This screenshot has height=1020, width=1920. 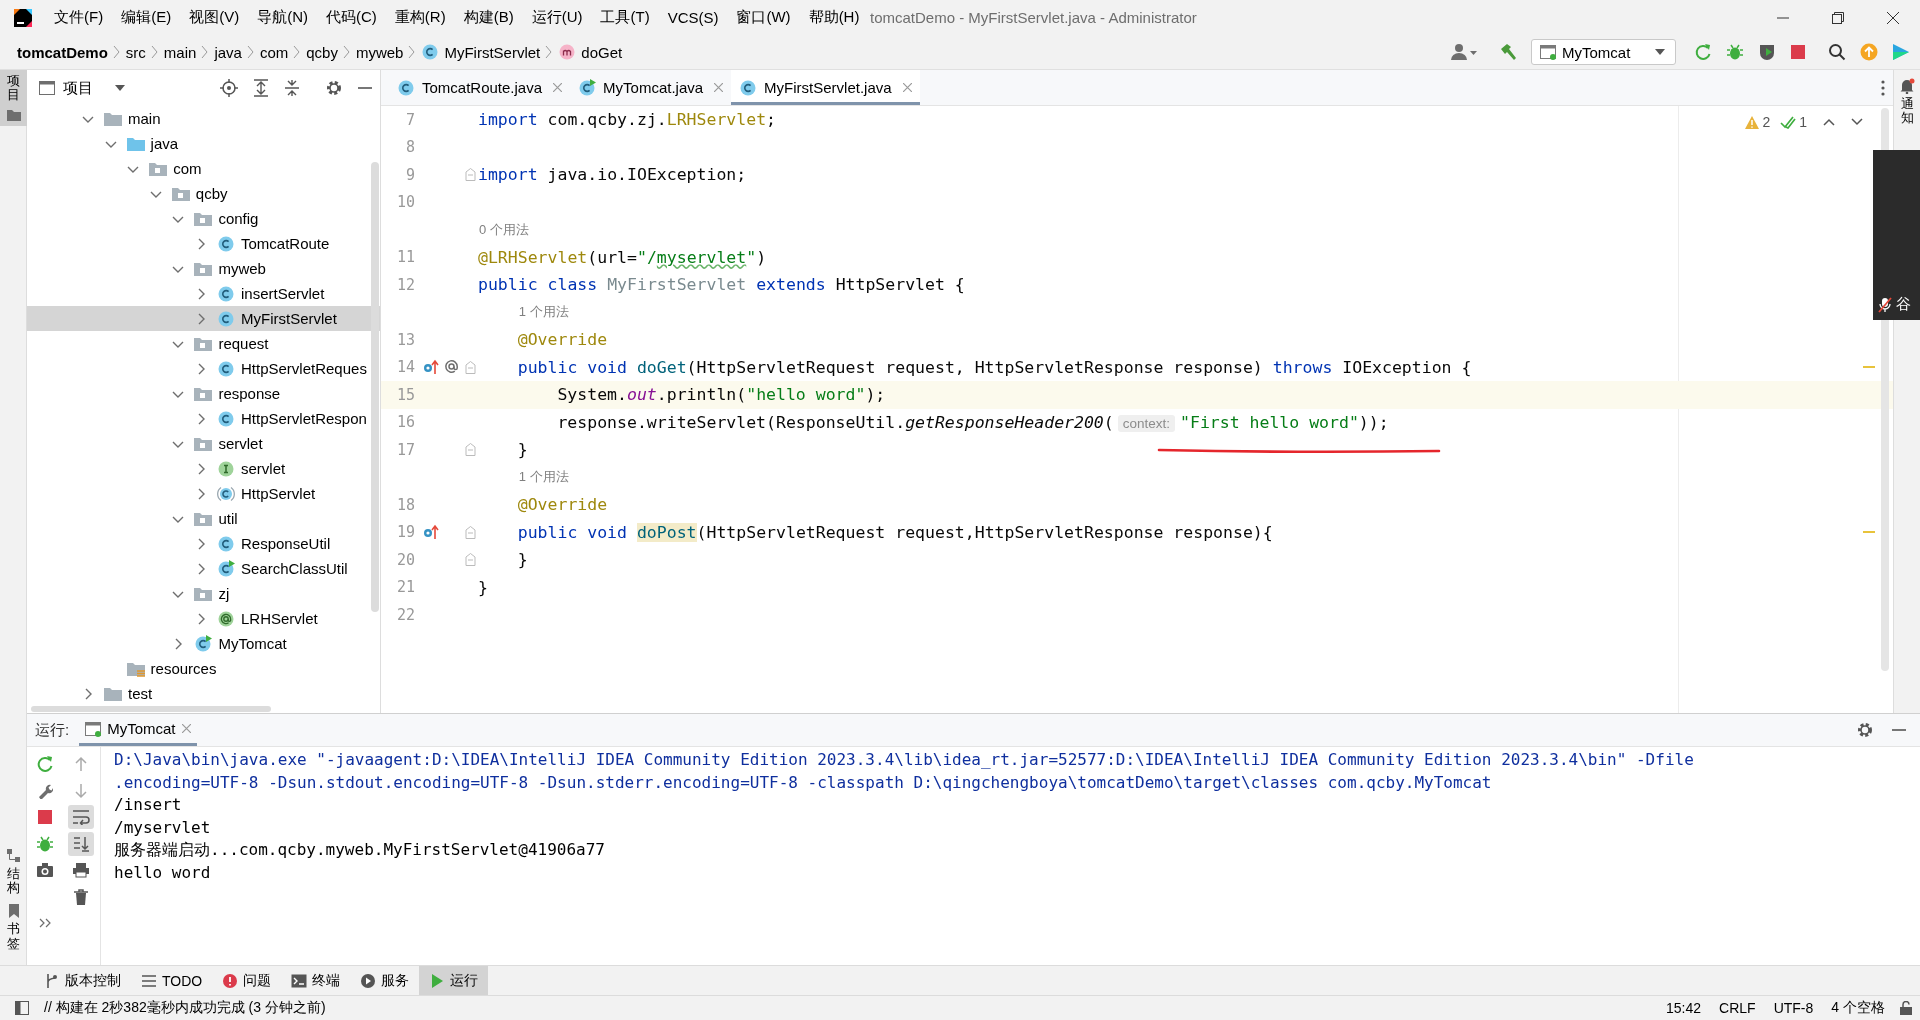 What do you see at coordinates (334, 88) in the screenshot?
I see `settings-icon` at bounding box center [334, 88].